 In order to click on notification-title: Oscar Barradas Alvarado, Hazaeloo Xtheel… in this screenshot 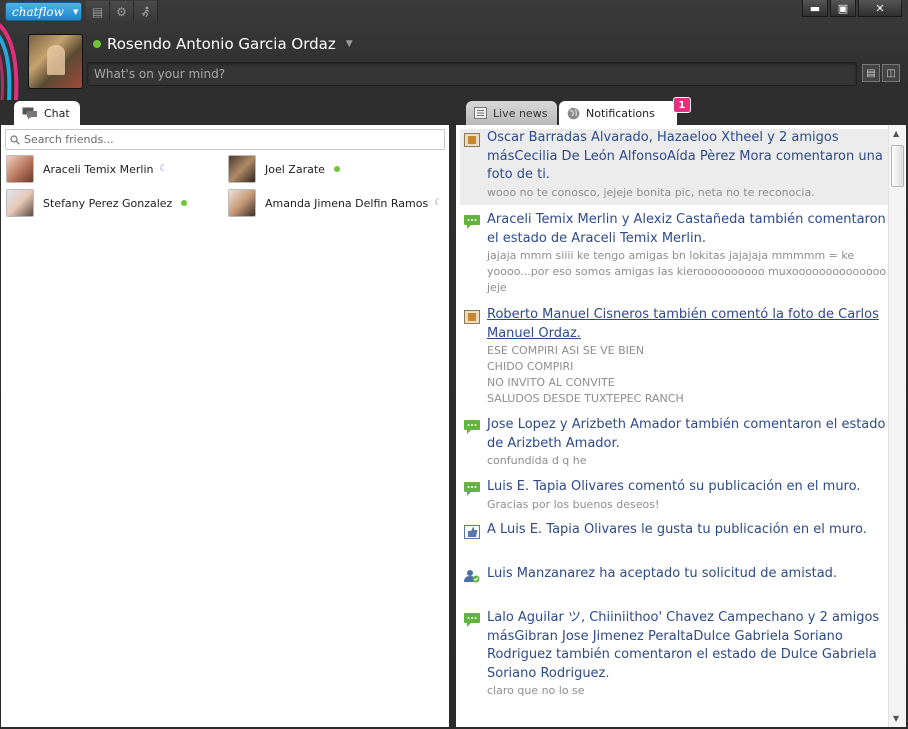, I will do `click(685, 156)`.